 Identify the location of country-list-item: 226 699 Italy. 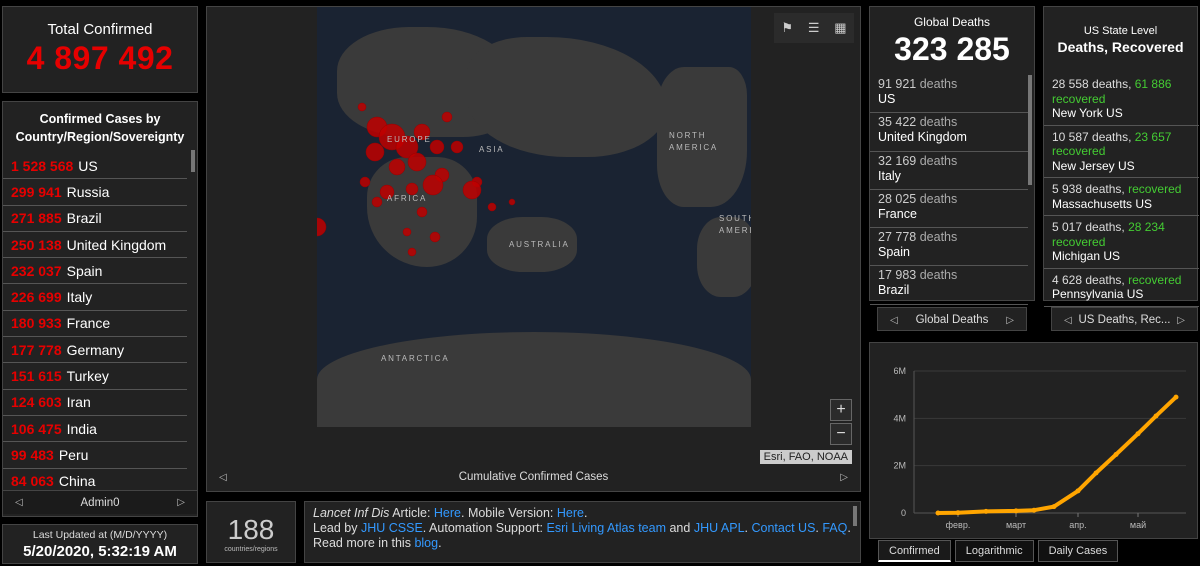
(95, 297).